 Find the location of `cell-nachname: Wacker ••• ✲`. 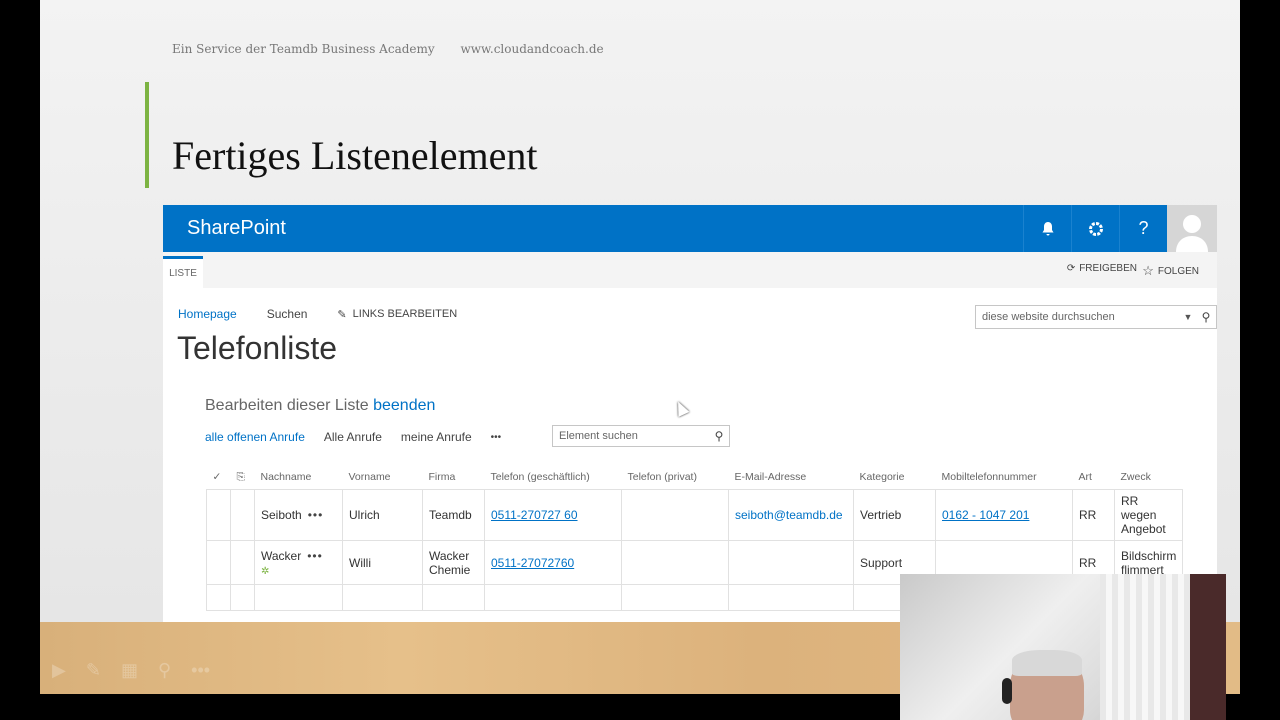

cell-nachname: Wacker ••• ✲ is located at coordinates (298, 562).